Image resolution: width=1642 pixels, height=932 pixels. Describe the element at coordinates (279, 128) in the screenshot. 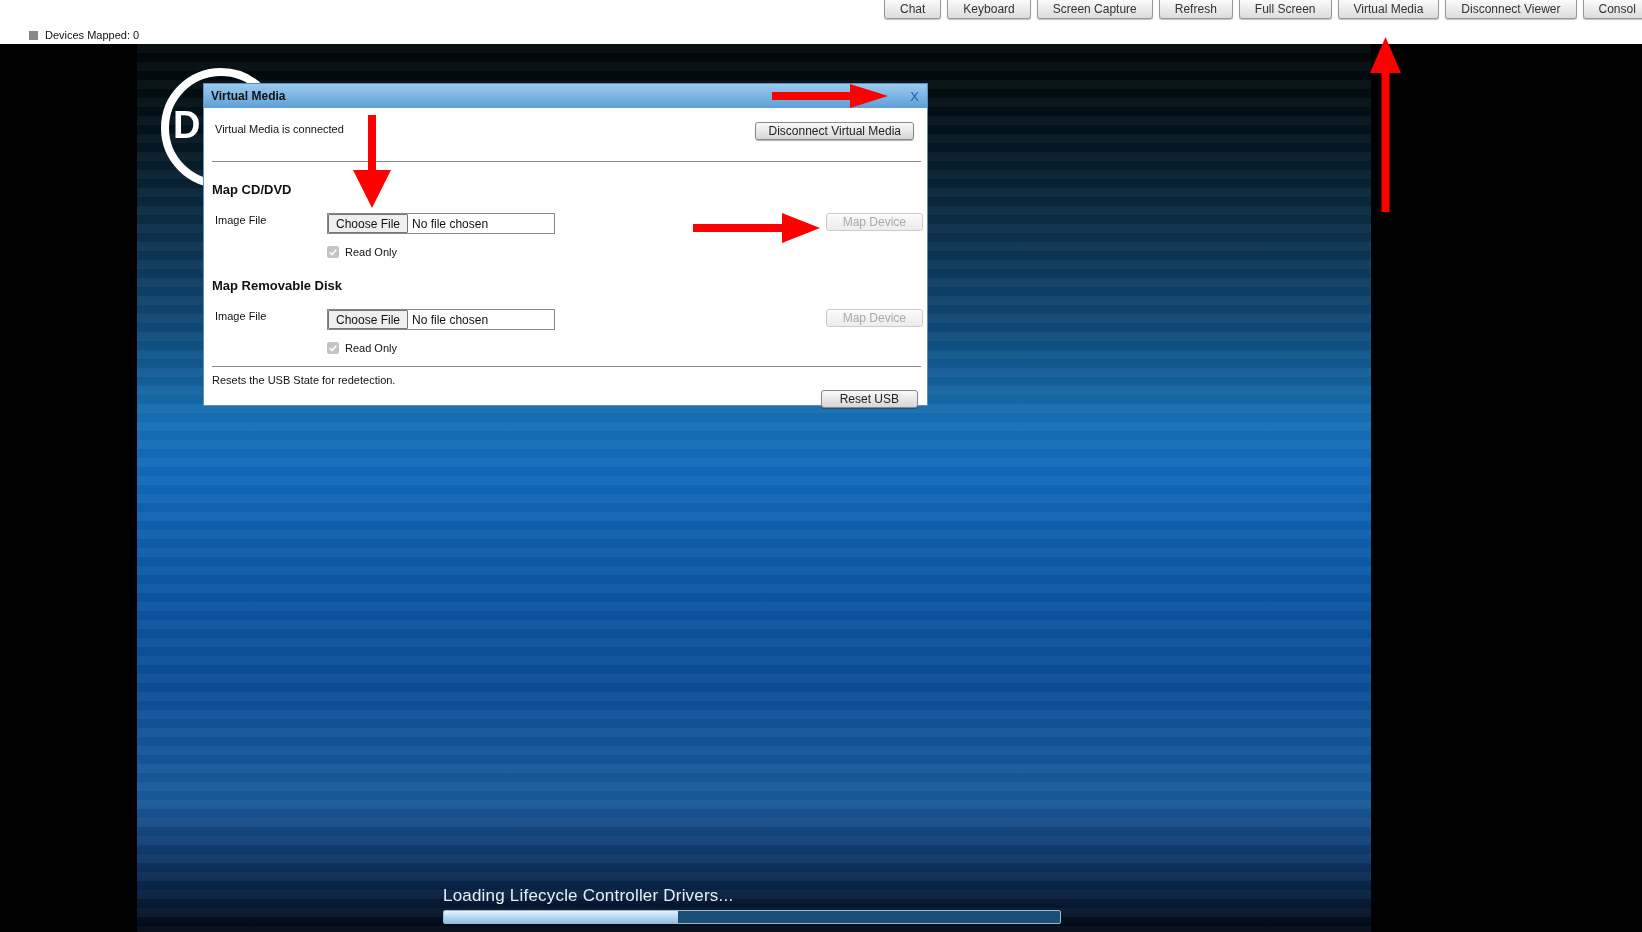

I see `connection-status: Virtual Media is connected` at that location.